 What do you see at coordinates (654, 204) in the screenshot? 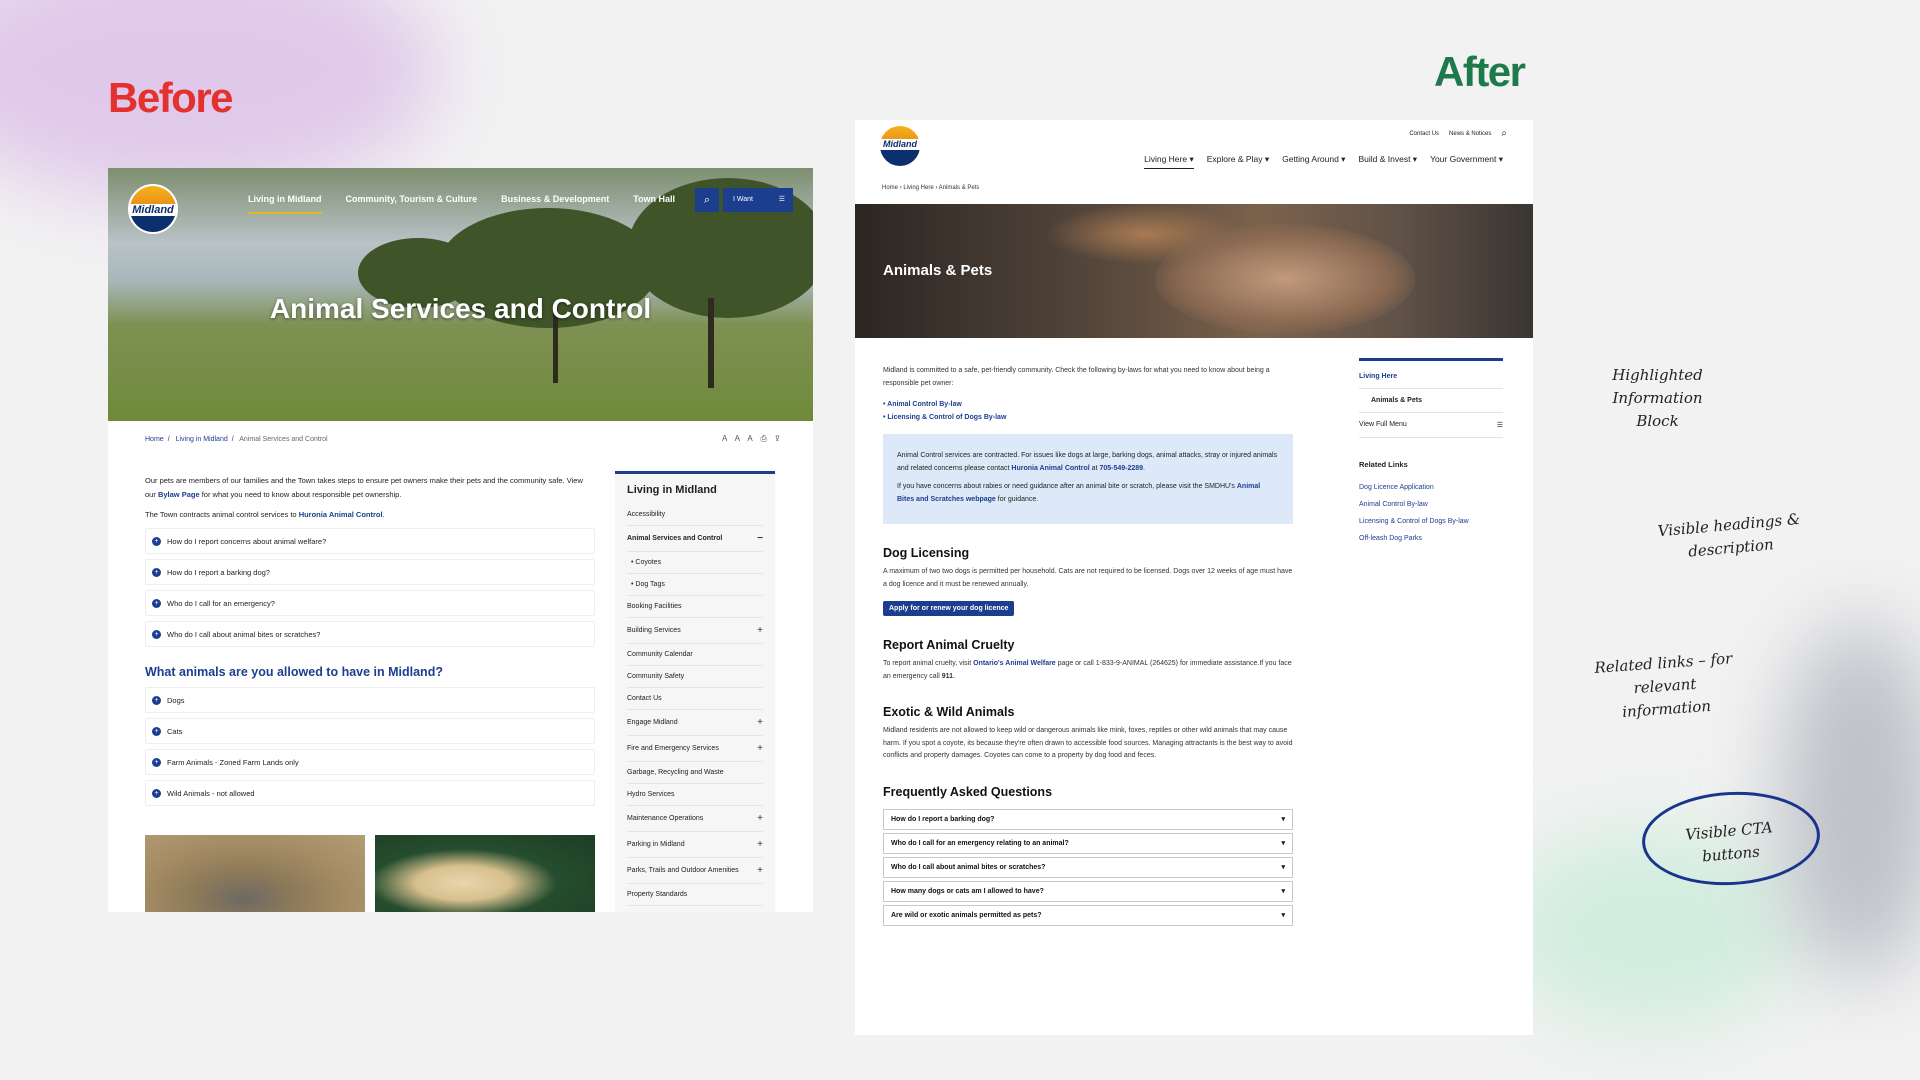
I see `nav-townhall: Town Hall` at bounding box center [654, 204].